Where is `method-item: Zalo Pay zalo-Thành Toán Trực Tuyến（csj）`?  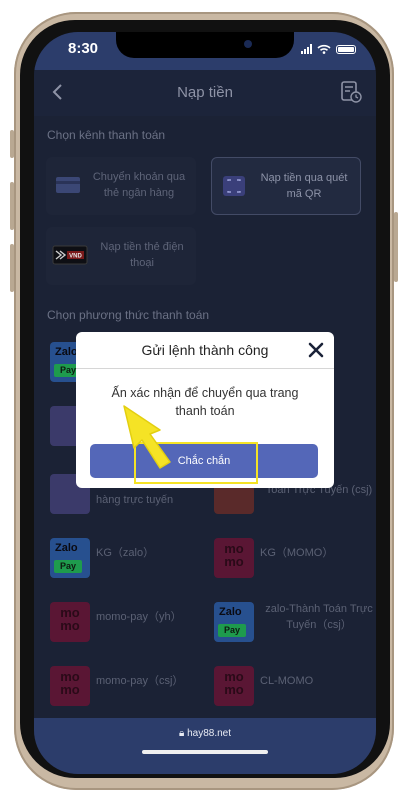
method-item: Zalo Pay zalo-Thành Toán Trực Tuyến（csj） is located at coordinates (293, 624).